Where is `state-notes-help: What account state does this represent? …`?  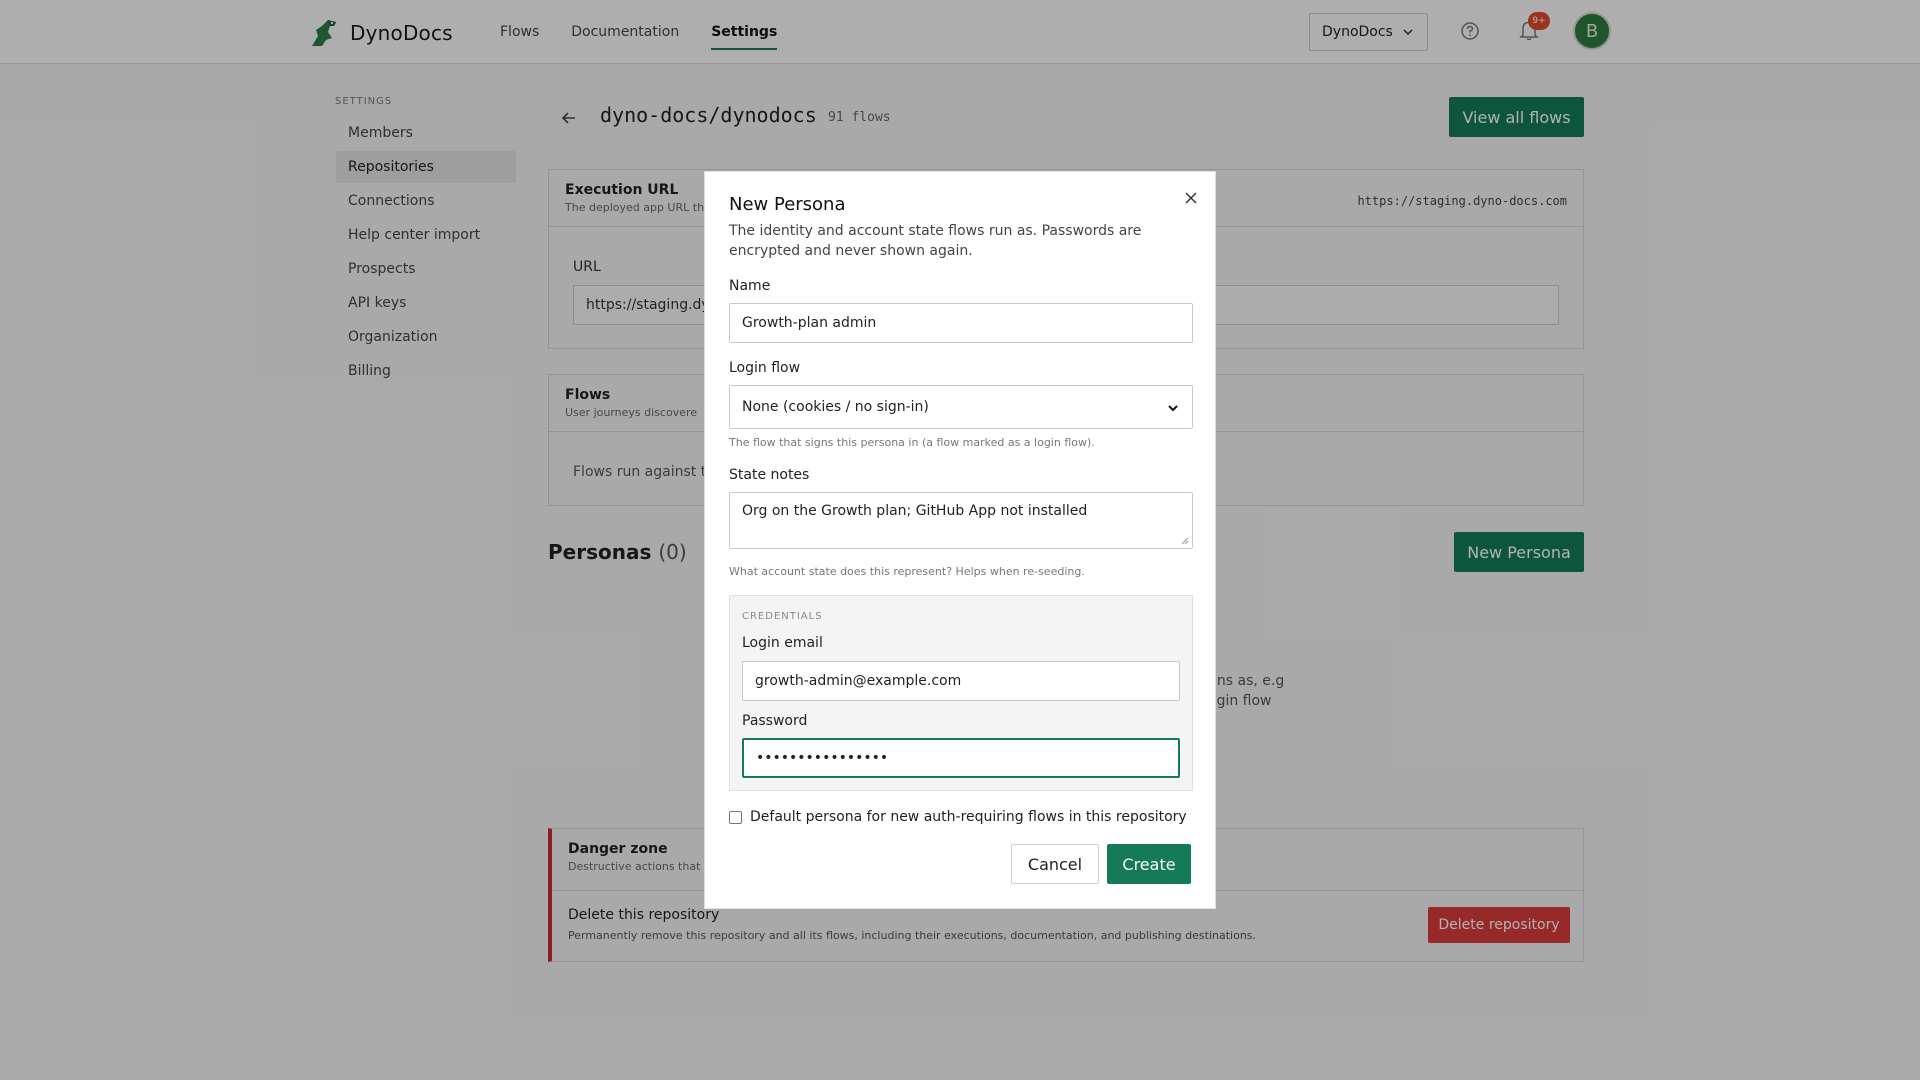 state-notes-help: What account state does this represent? … is located at coordinates (907, 571).